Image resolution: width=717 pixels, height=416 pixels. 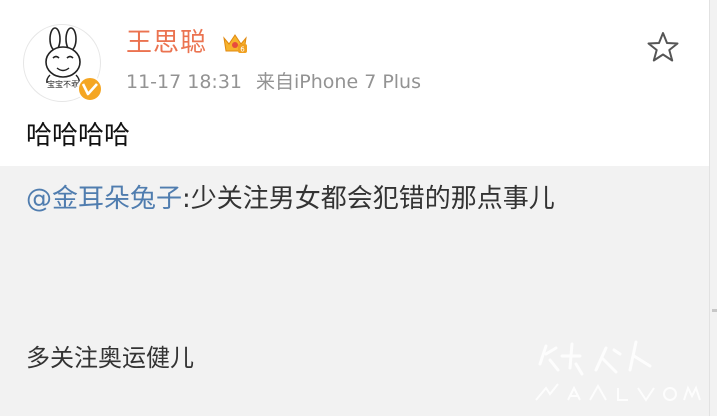 I want to click on repost-content: @金耳朵兔子:少关注男女都会犯错的那点事儿, so click(x=290, y=199).